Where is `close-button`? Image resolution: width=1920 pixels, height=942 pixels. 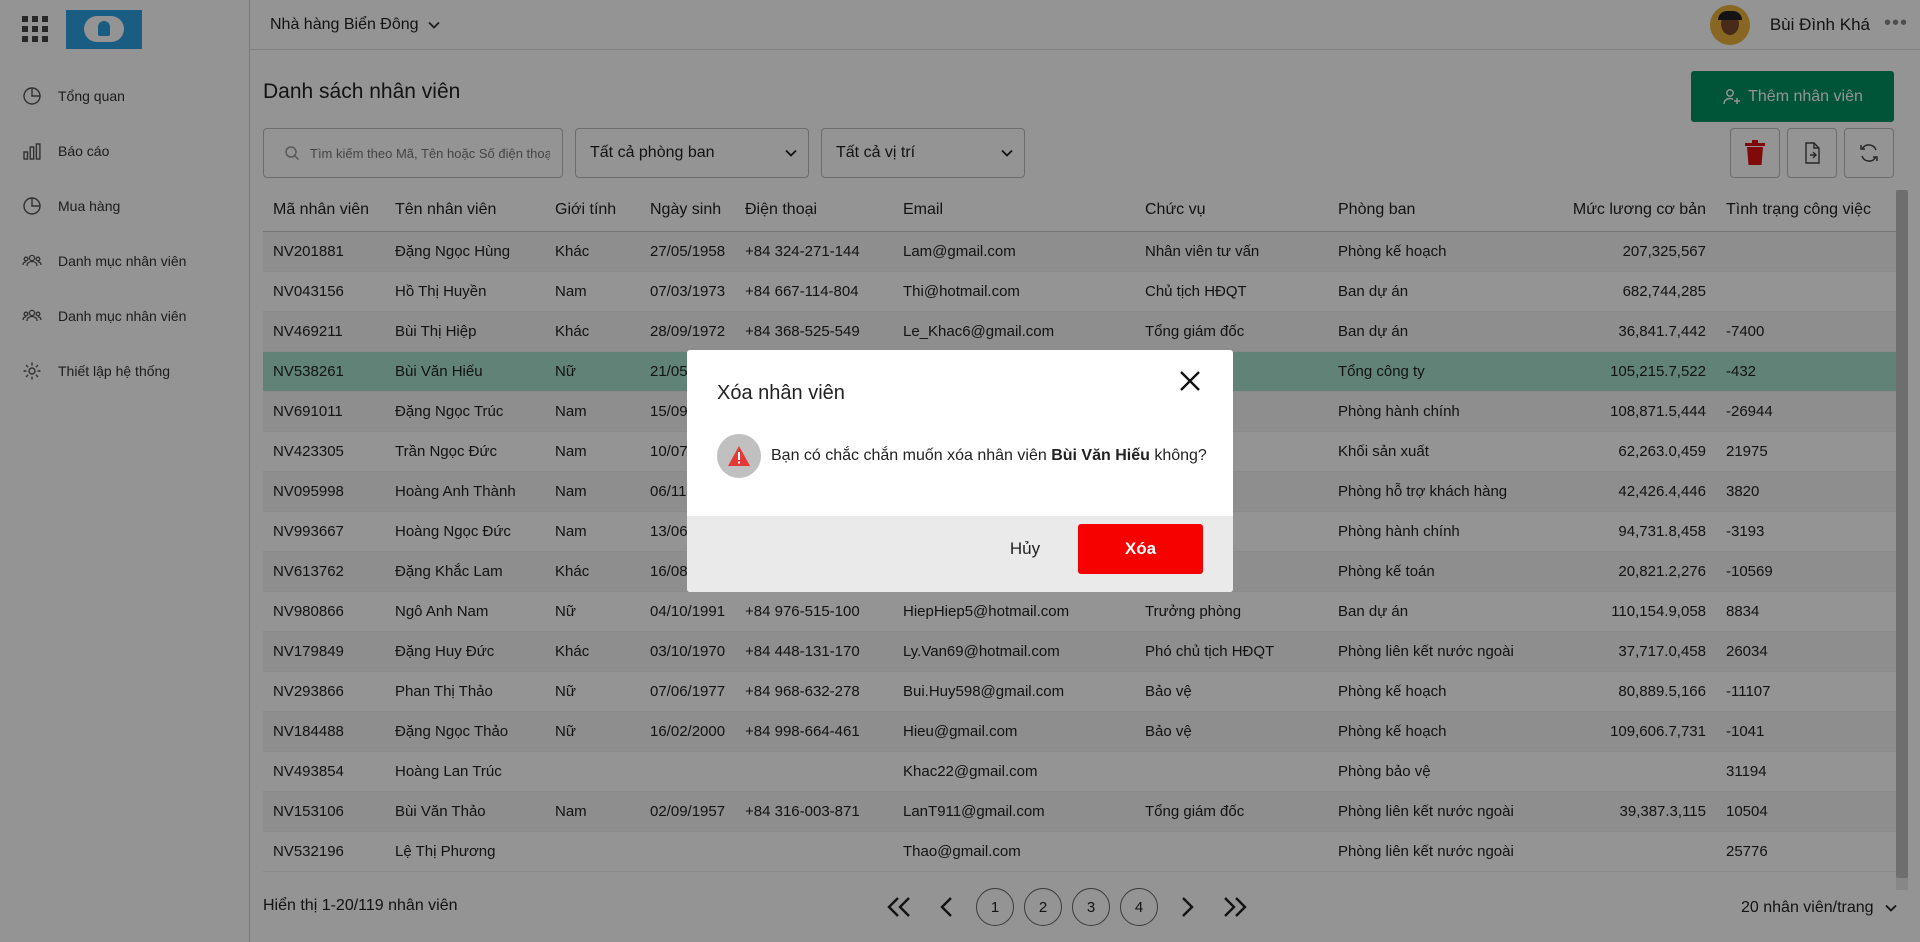 close-button is located at coordinates (1190, 381).